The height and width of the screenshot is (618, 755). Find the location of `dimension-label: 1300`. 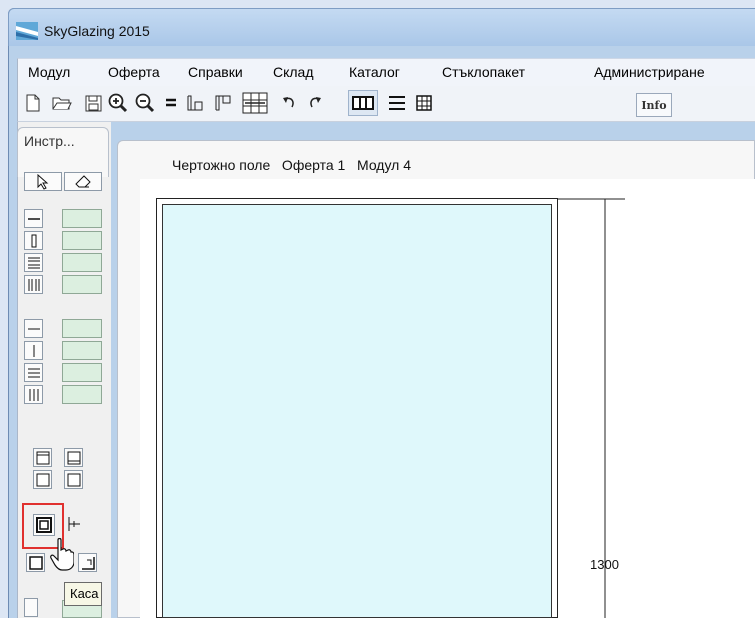

dimension-label: 1300 is located at coordinates (604, 564).